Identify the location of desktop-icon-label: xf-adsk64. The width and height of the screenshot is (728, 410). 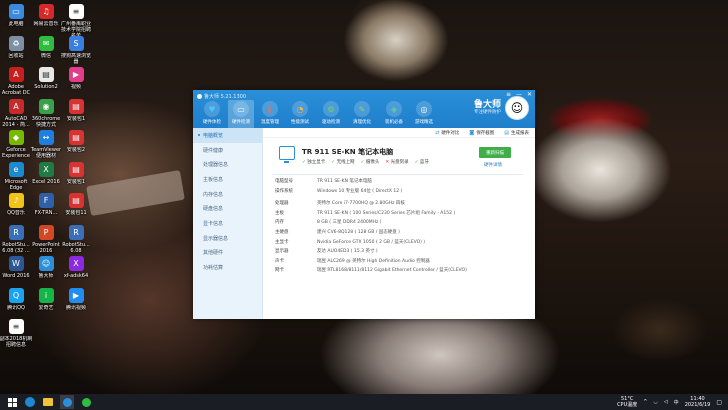
(76, 276).